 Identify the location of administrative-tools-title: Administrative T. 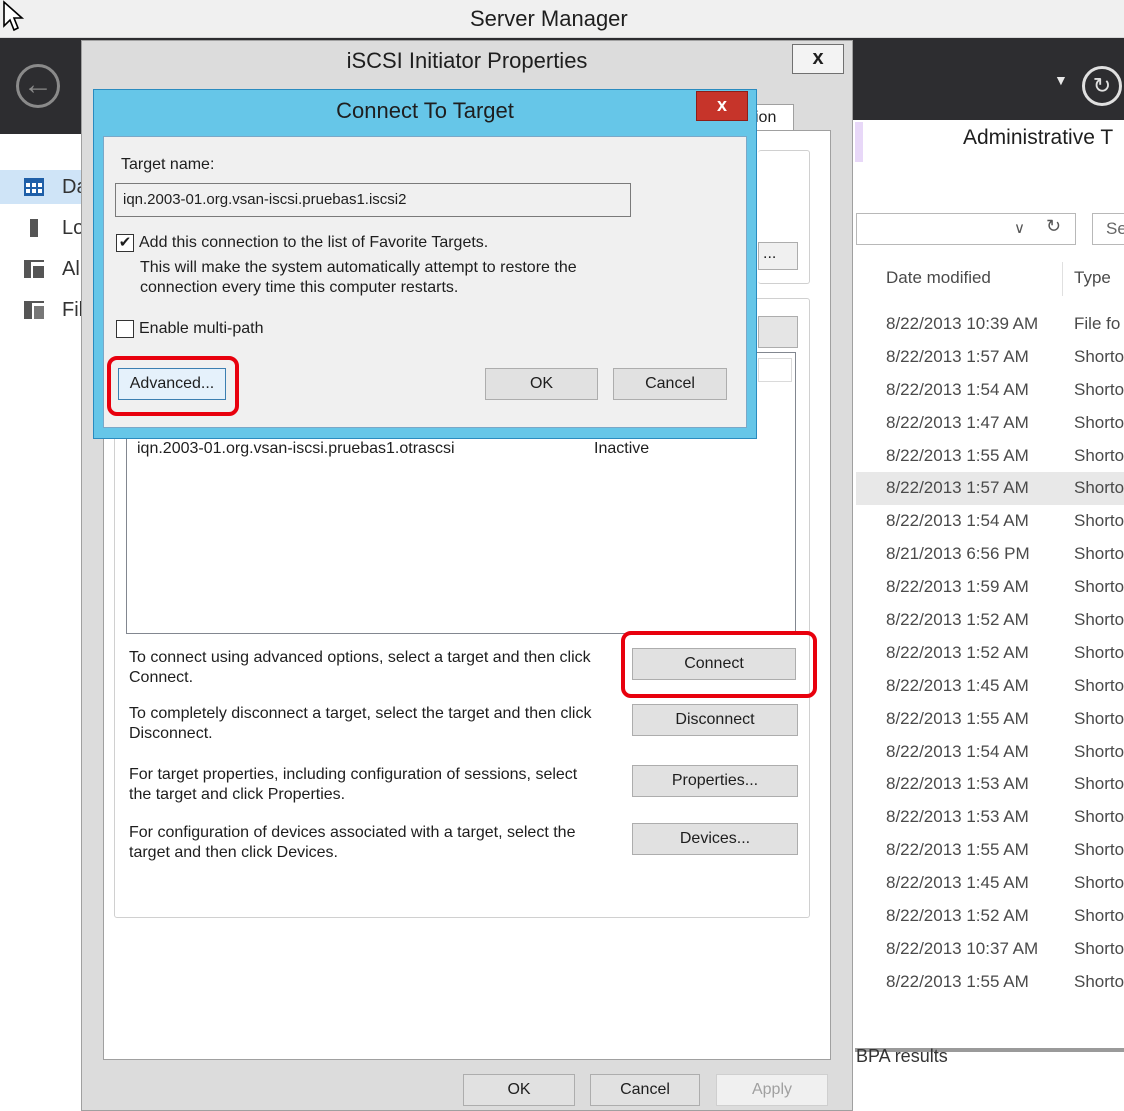
(1038, 137).